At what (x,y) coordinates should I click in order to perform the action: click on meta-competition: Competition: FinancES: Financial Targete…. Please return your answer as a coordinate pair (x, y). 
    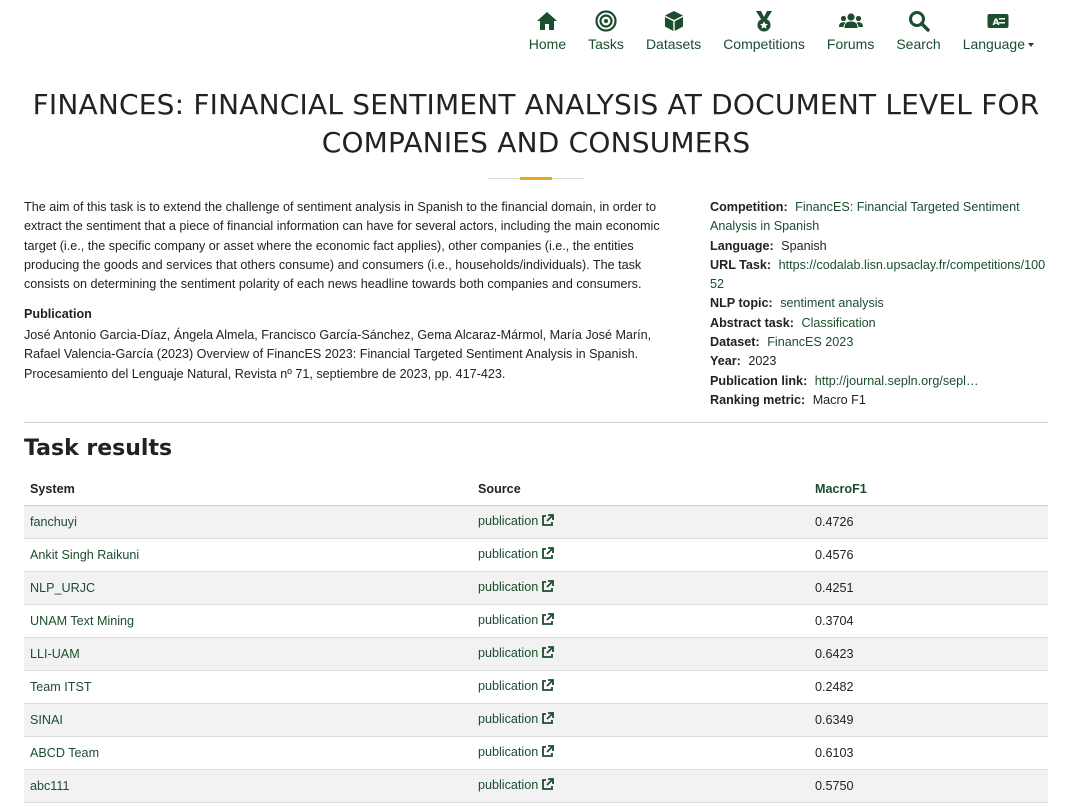
    Looking at the image, I should click on (879, 217).